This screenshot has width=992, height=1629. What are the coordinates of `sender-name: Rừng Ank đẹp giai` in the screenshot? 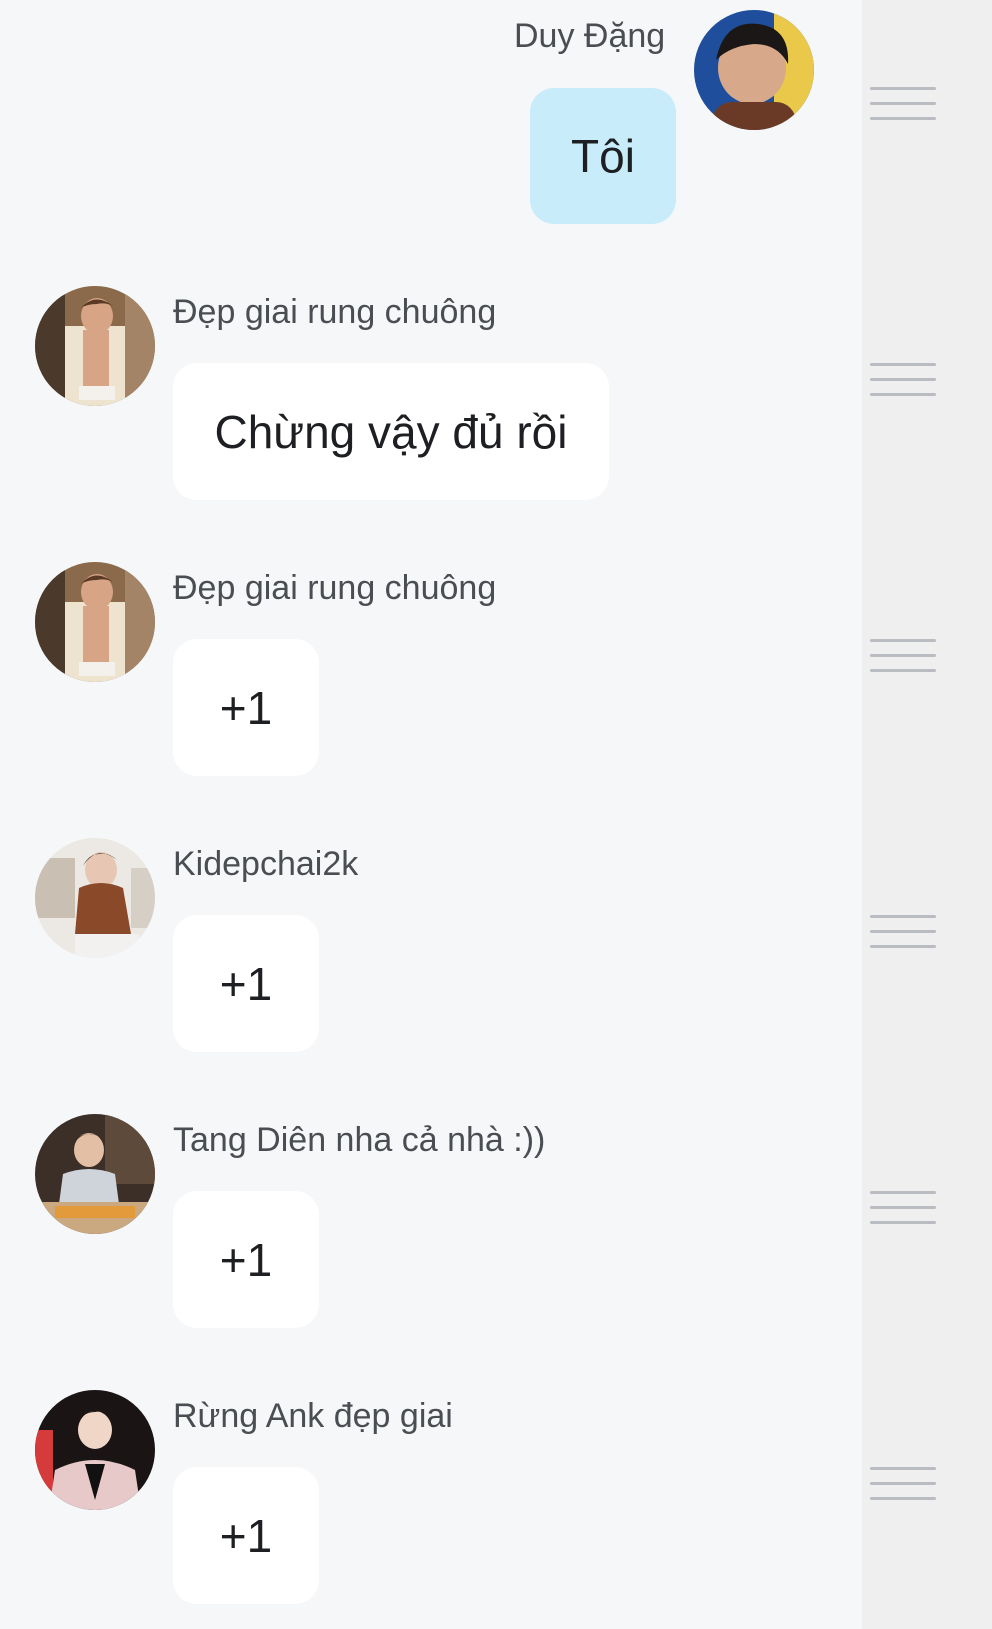 It's located at (313, 1416).